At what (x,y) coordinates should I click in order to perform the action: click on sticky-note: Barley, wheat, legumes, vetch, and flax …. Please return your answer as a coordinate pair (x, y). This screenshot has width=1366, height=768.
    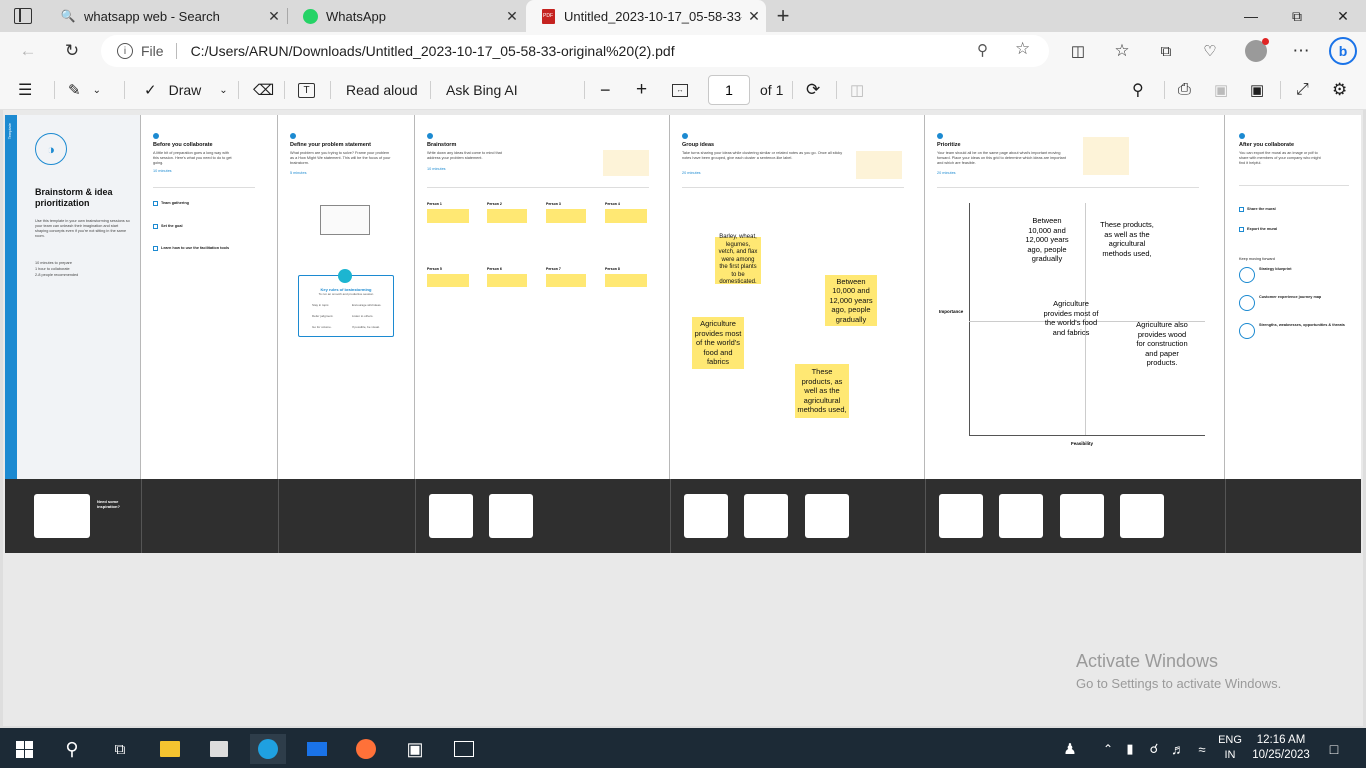
    Looking at the image, I should click on (738, 259).